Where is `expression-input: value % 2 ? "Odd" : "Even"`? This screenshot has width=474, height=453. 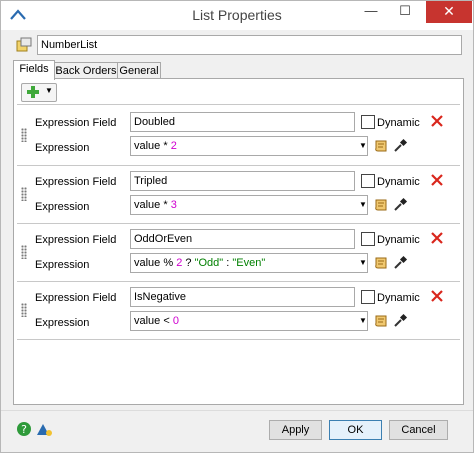 expression-input: value % 2 ? "Odd" : "Even" is located at coordinates (249, 263).